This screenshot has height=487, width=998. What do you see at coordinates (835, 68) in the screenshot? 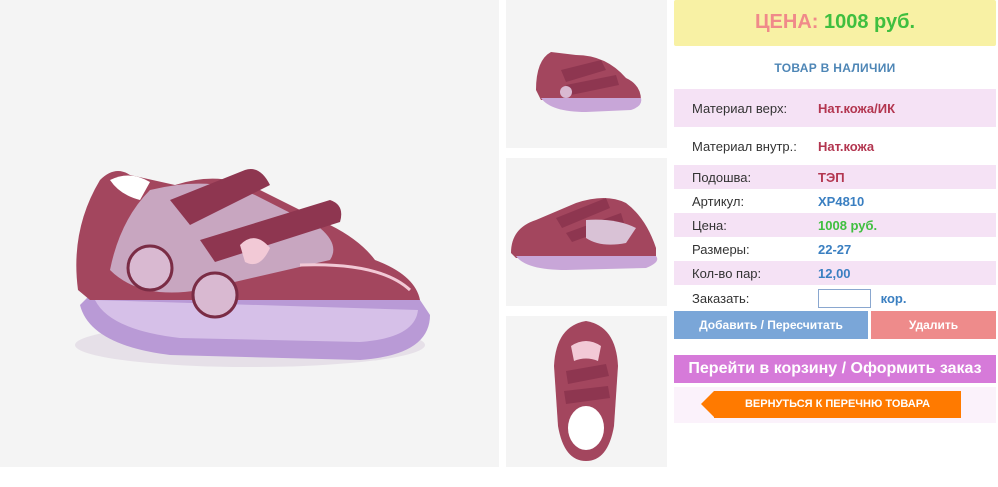
I see `stock-status: ТОВАР В НАЛИЧИИ` at bounding box center [835, 68].